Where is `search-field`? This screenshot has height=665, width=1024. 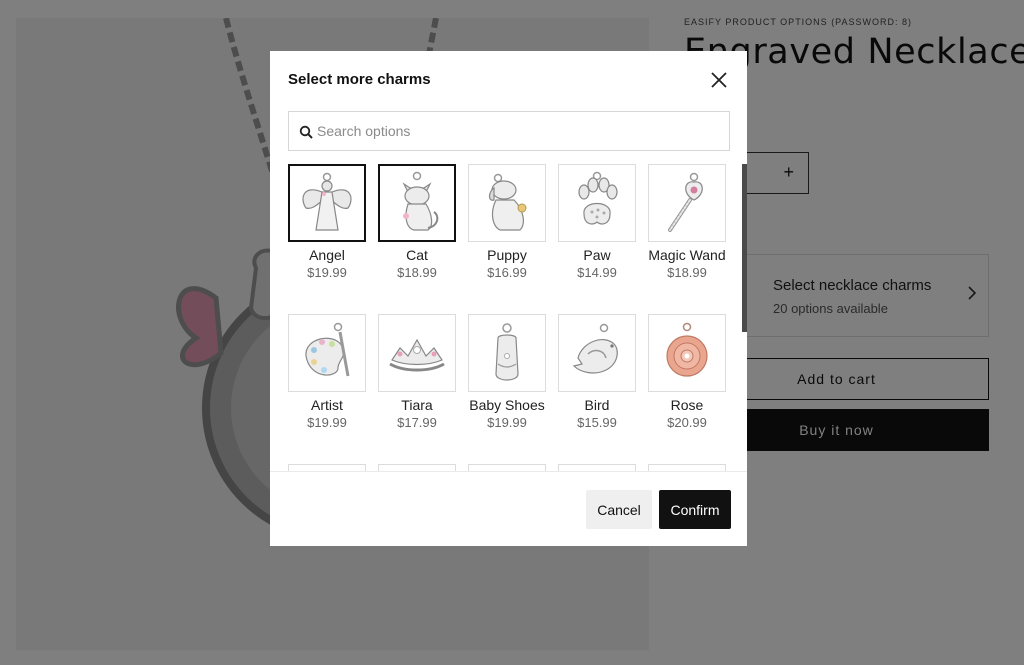 search-field is located at coordinates (509, 131).